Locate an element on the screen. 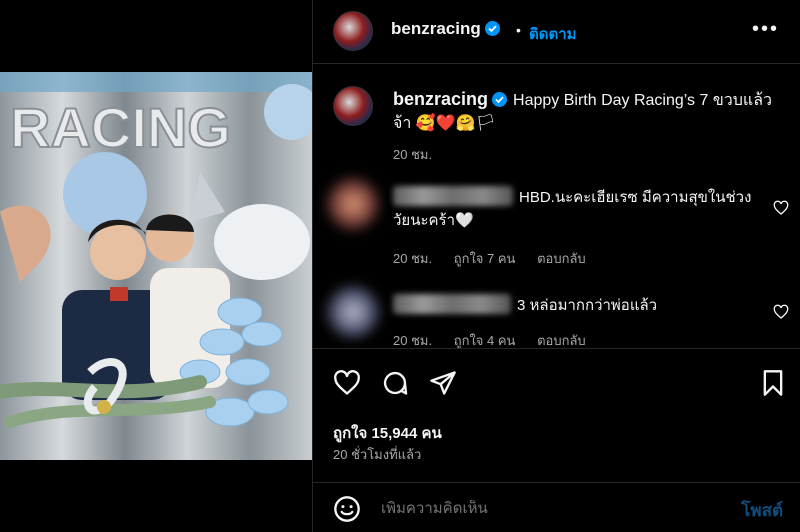  comment-icon is located at coordinates (395, 383).